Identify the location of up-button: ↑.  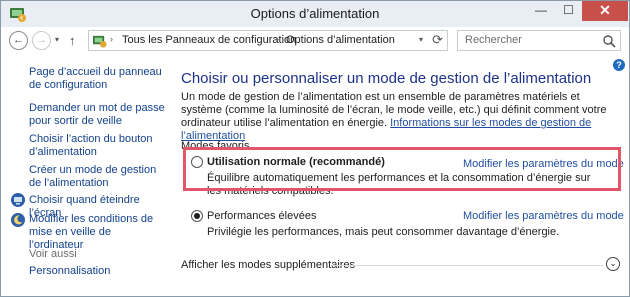
(72, 40).